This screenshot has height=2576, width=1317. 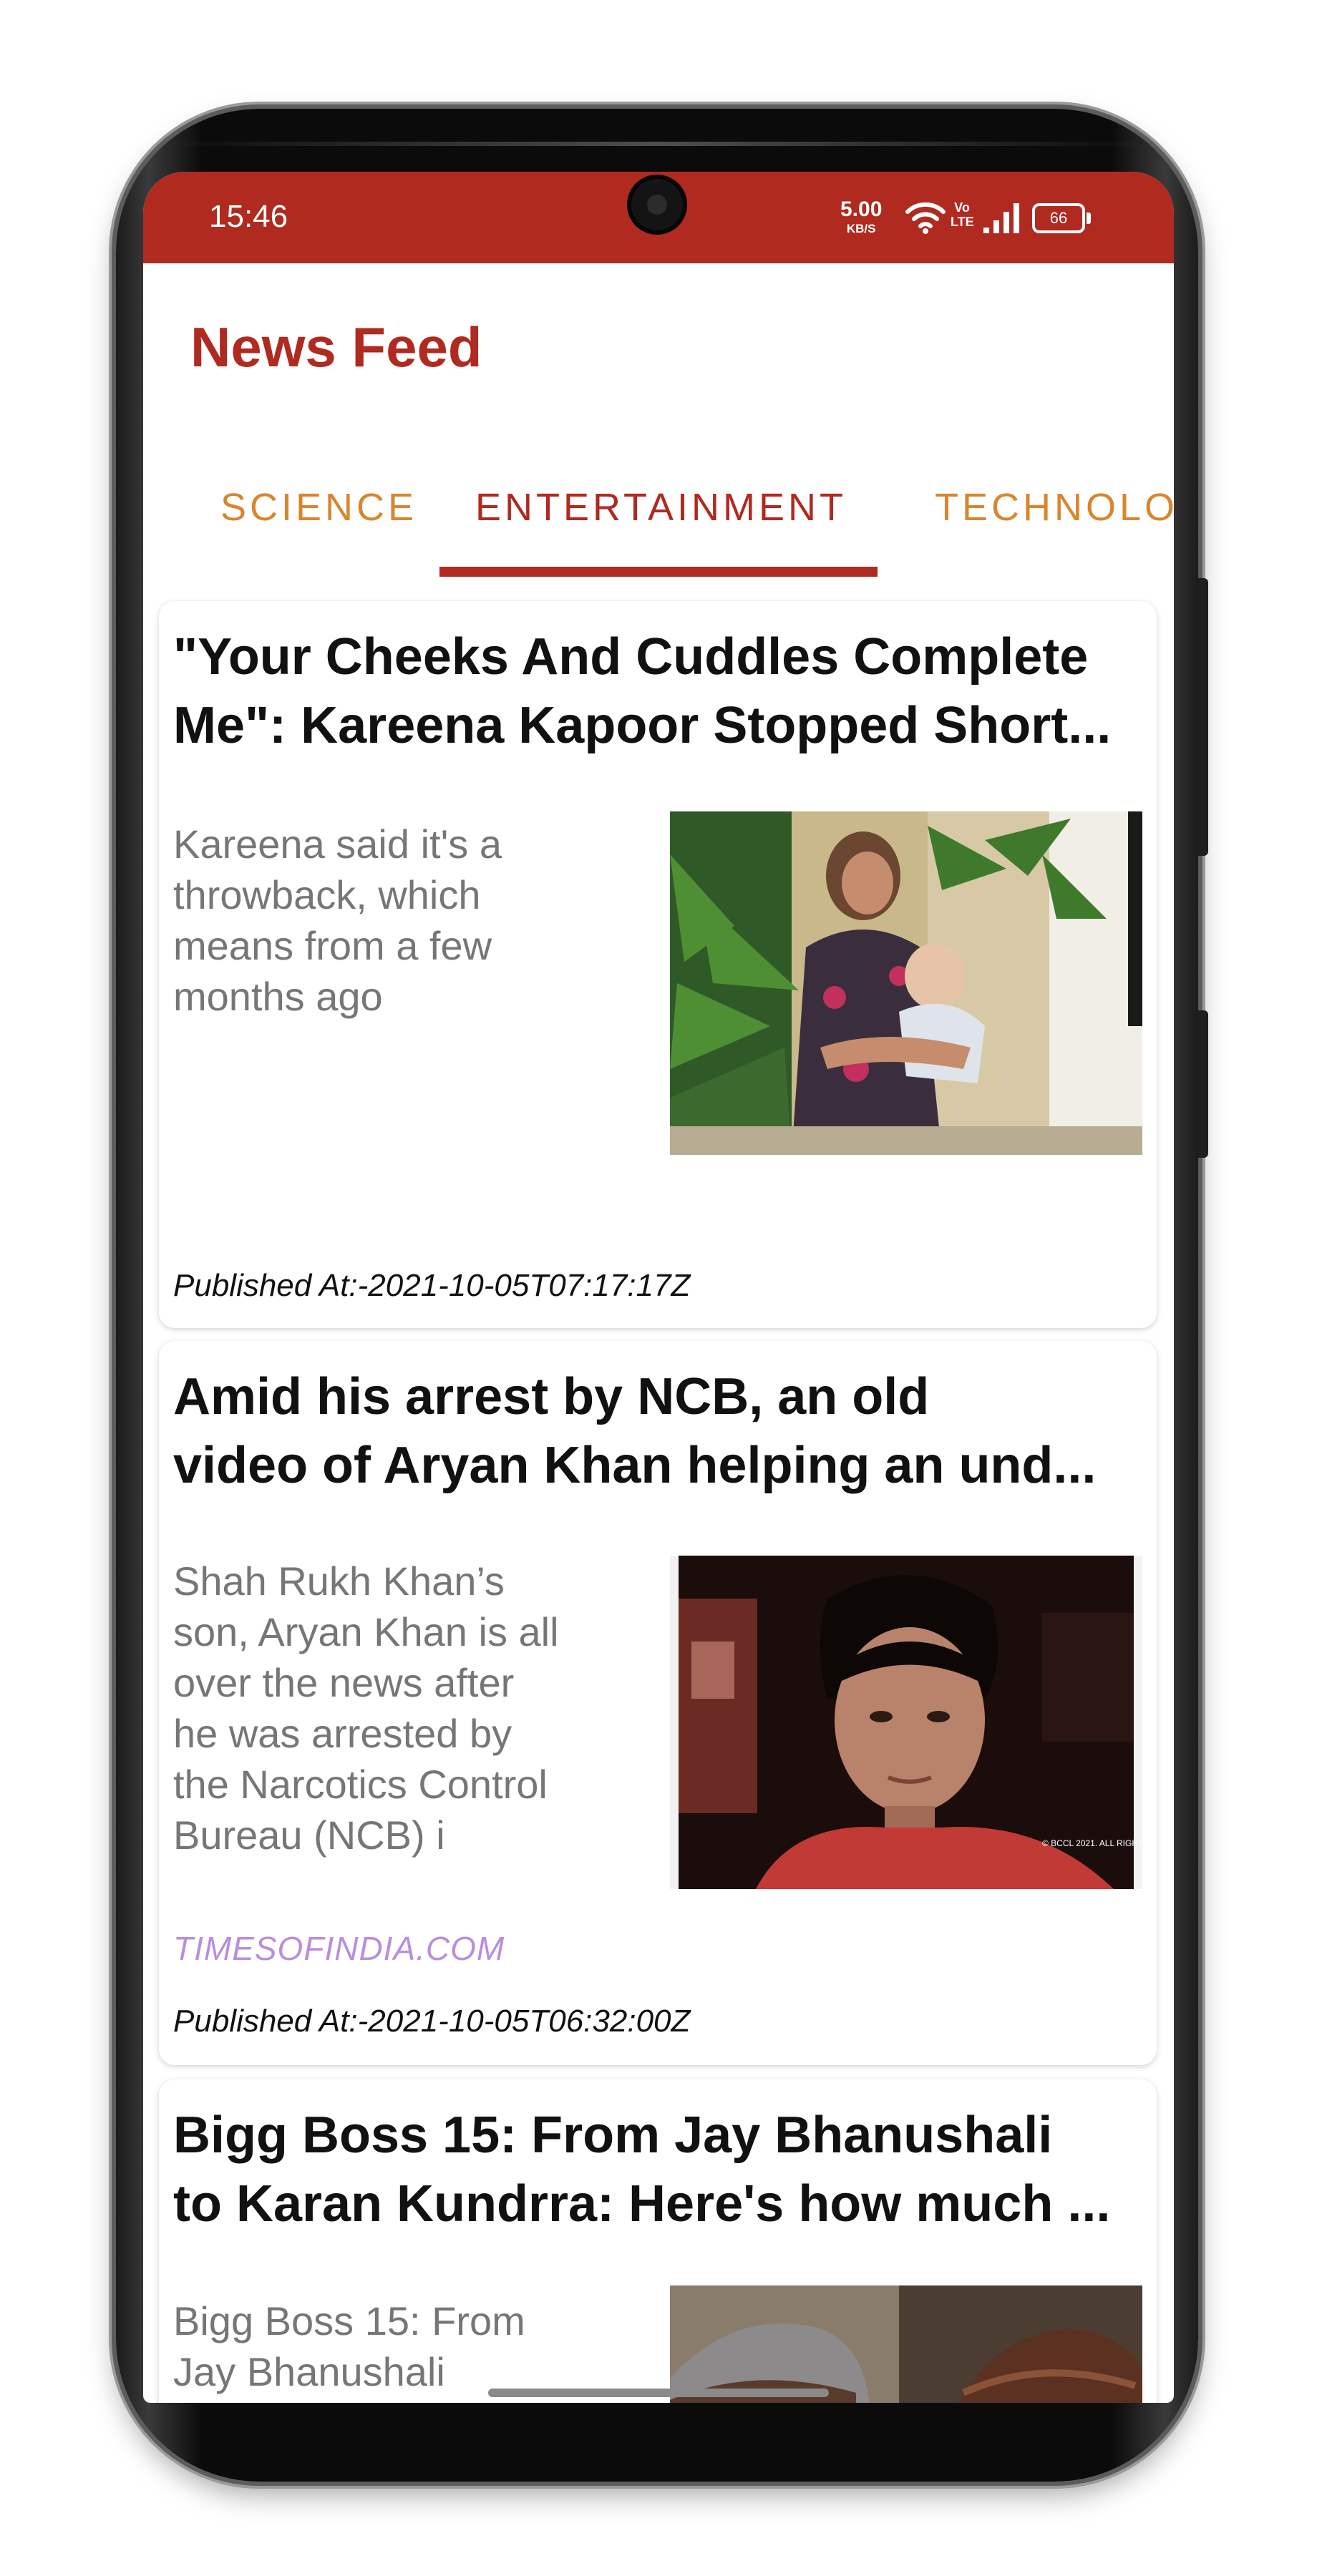 What do you see at coordinates (366, 1631) in the screenshot?
I see `description-line: son, Aryan Khan is all` at bounding box center [366, 1631].